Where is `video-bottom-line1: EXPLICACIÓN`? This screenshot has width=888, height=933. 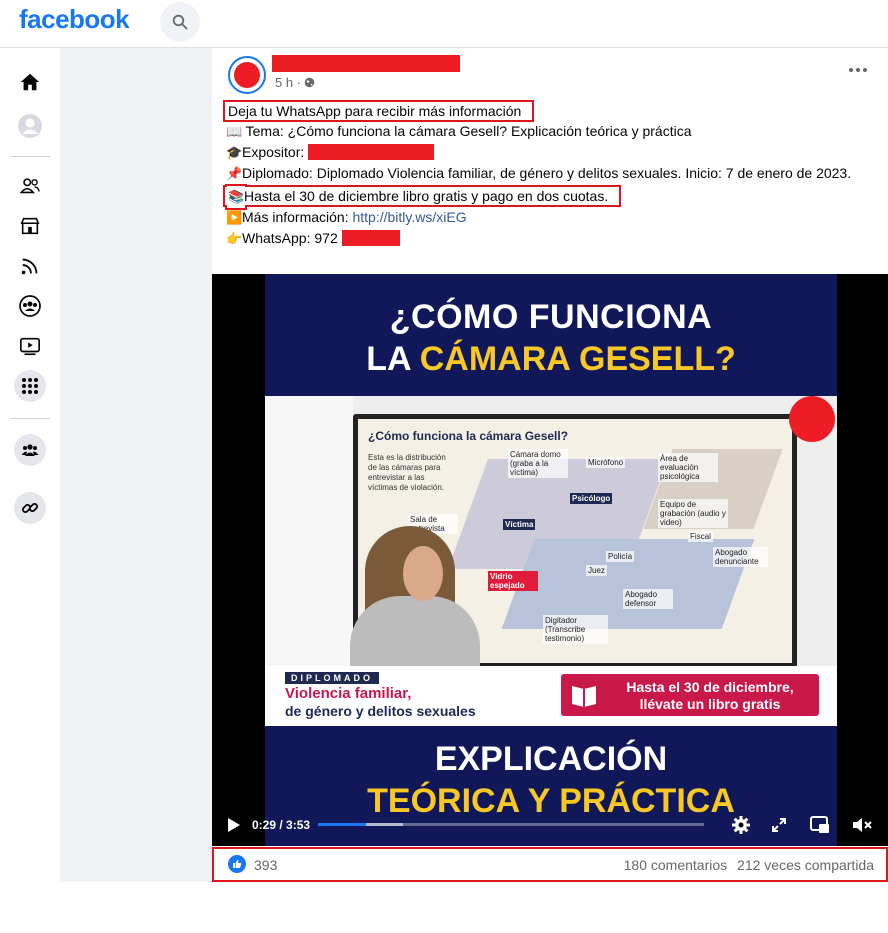 video-bottom-line1: EXPLICACIÓN is located at coordinates (551, 759).